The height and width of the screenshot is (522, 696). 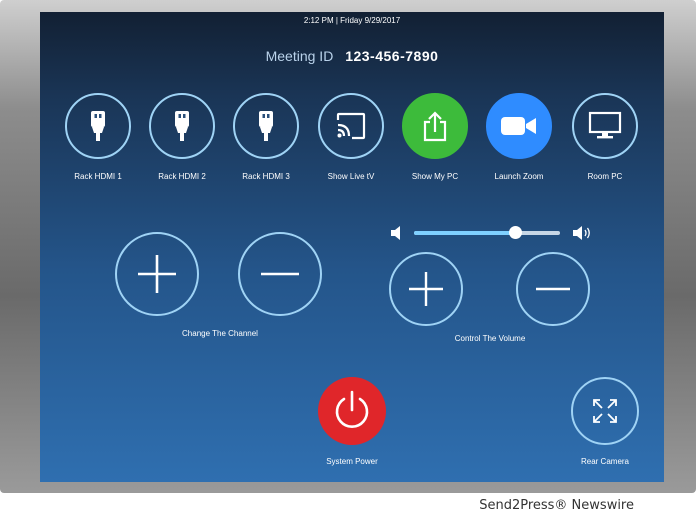 What do you see at coordinates (98, 176) in the screenshot?
I see `source-label: Rack HDMI 1` at bounding box center [98, 176].